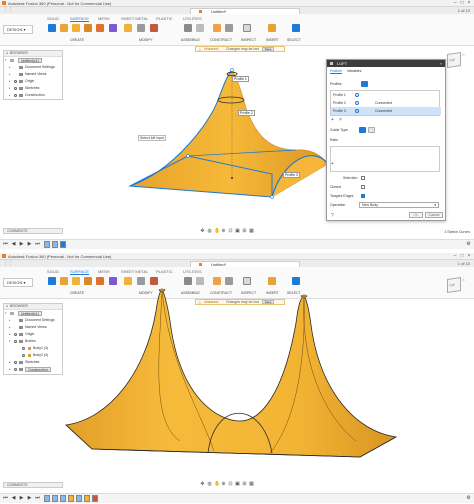 Image resolution: width=474 pixels, height=504 pixels. I want to click on guide-centerline-button, so click(371, 130).